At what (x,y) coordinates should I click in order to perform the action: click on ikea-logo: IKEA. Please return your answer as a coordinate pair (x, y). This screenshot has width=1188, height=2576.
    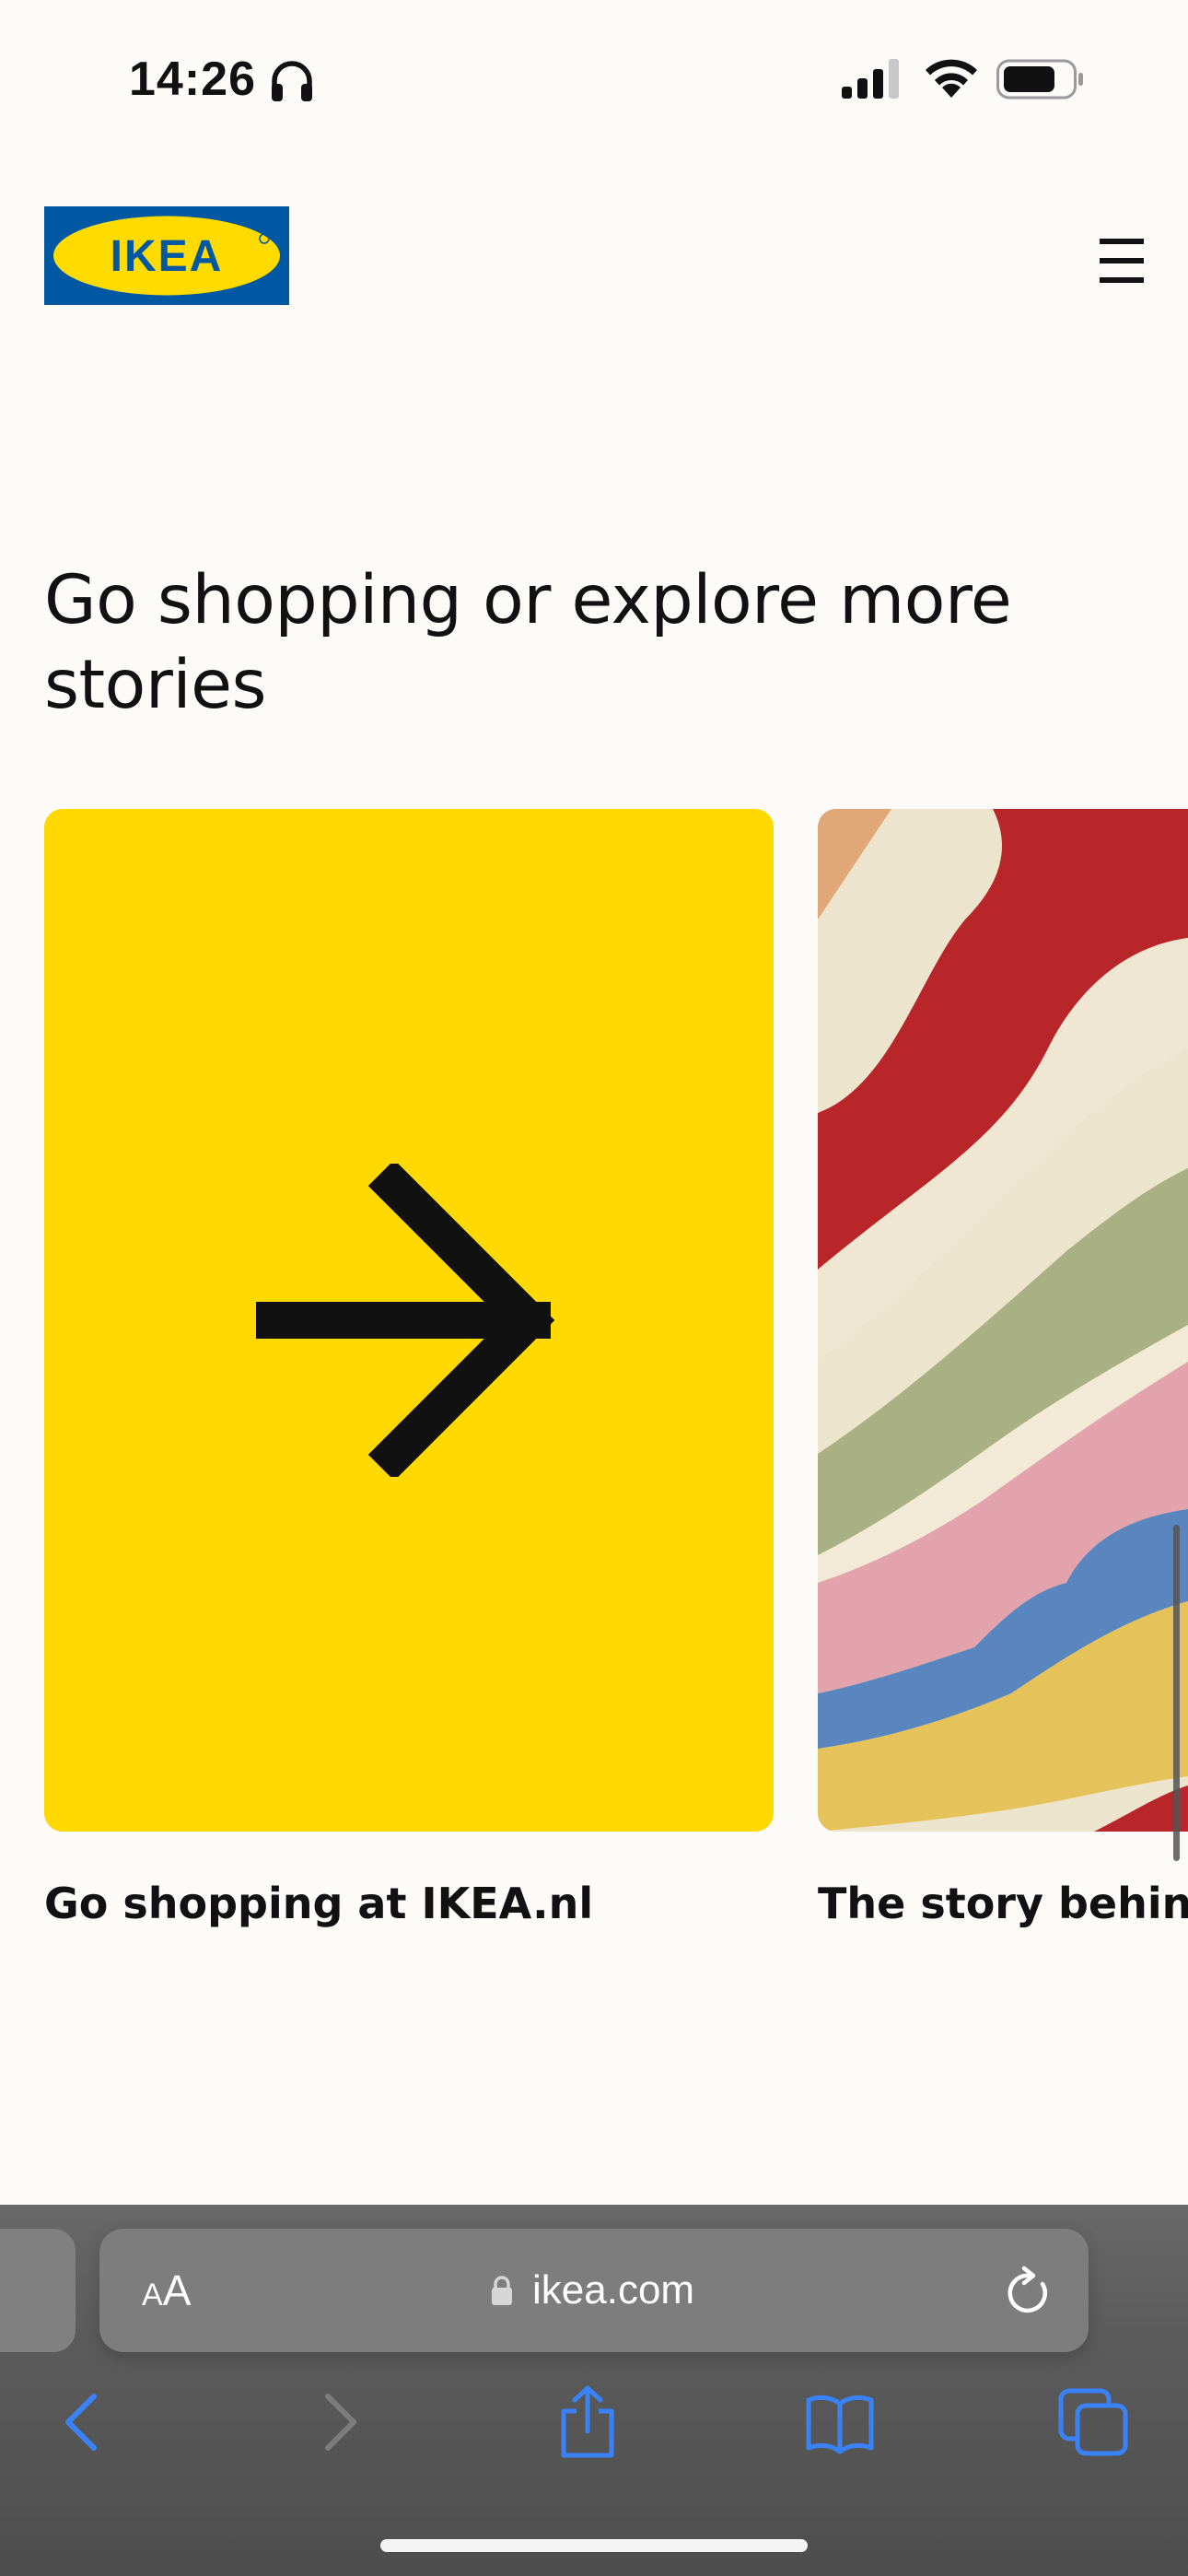
    Looking at the image, I should click on (166, 256).